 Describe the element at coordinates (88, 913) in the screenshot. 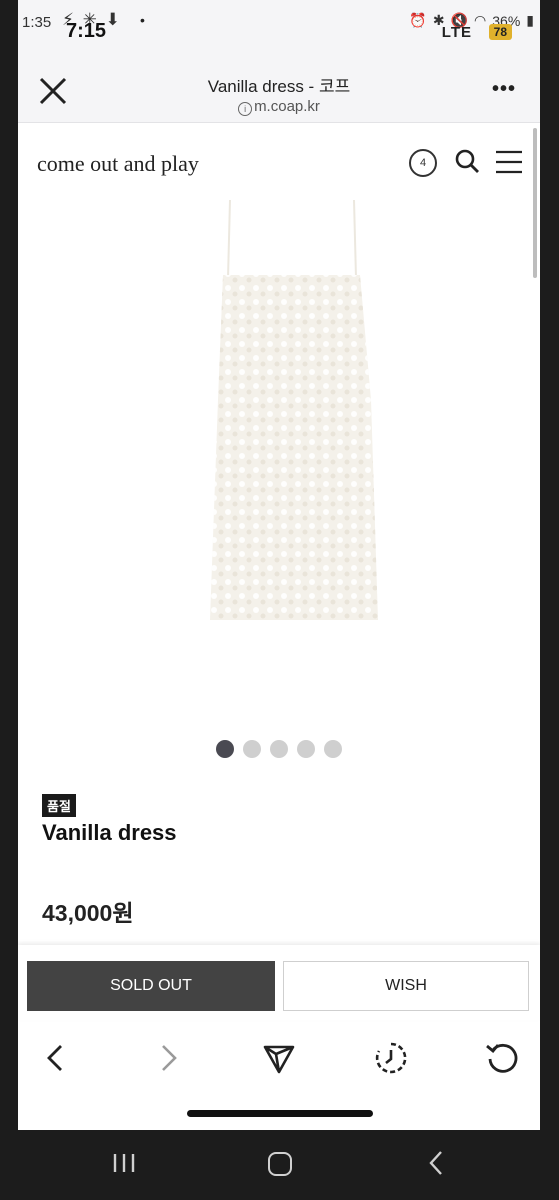

I see `product-price: 43,000원` at that location.